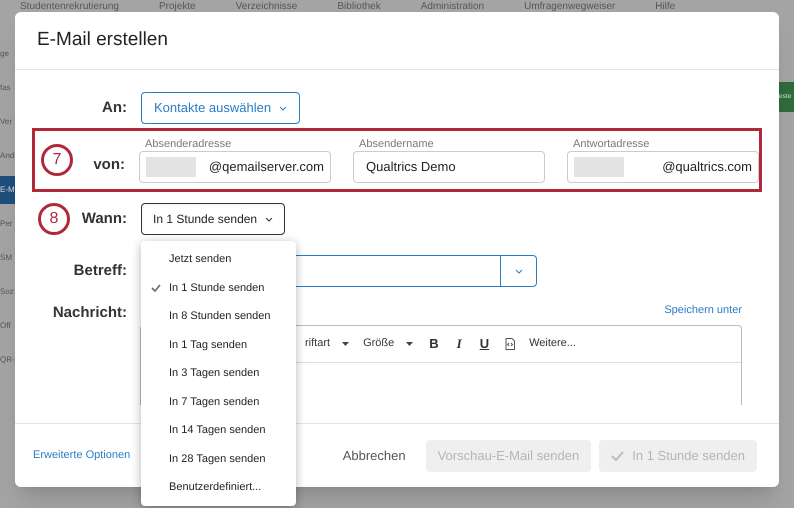  Describe the element at coordinates (374, 456) in the screenshot. I see `cancel-button: Abbrechen` at that location.